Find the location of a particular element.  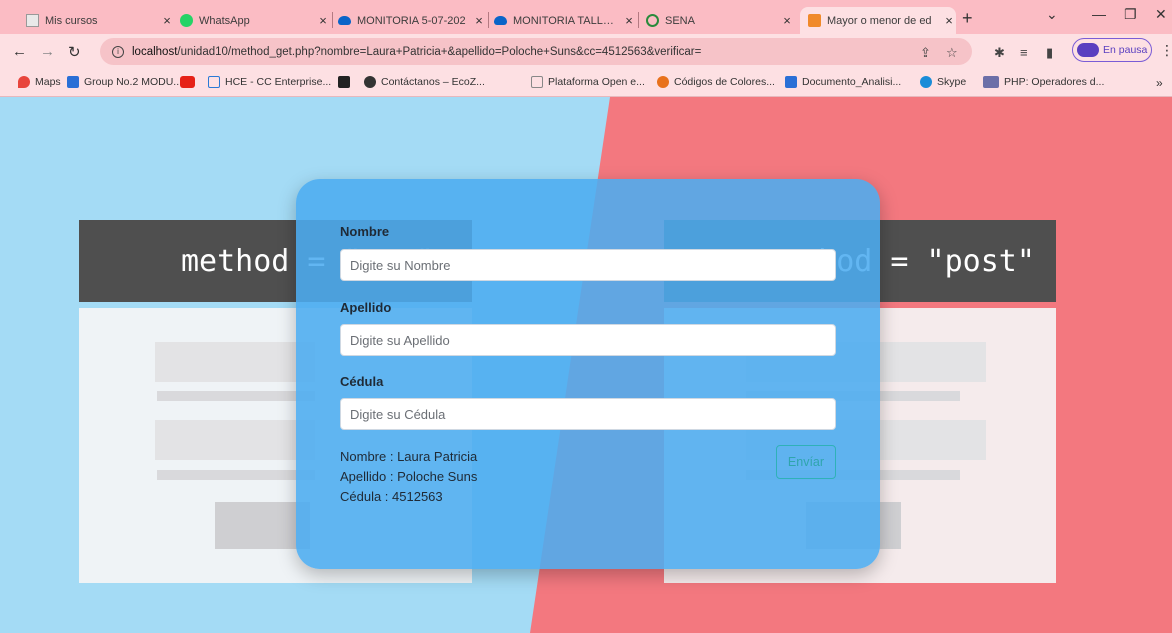

skype-icon is located at coordinates (926, 82).